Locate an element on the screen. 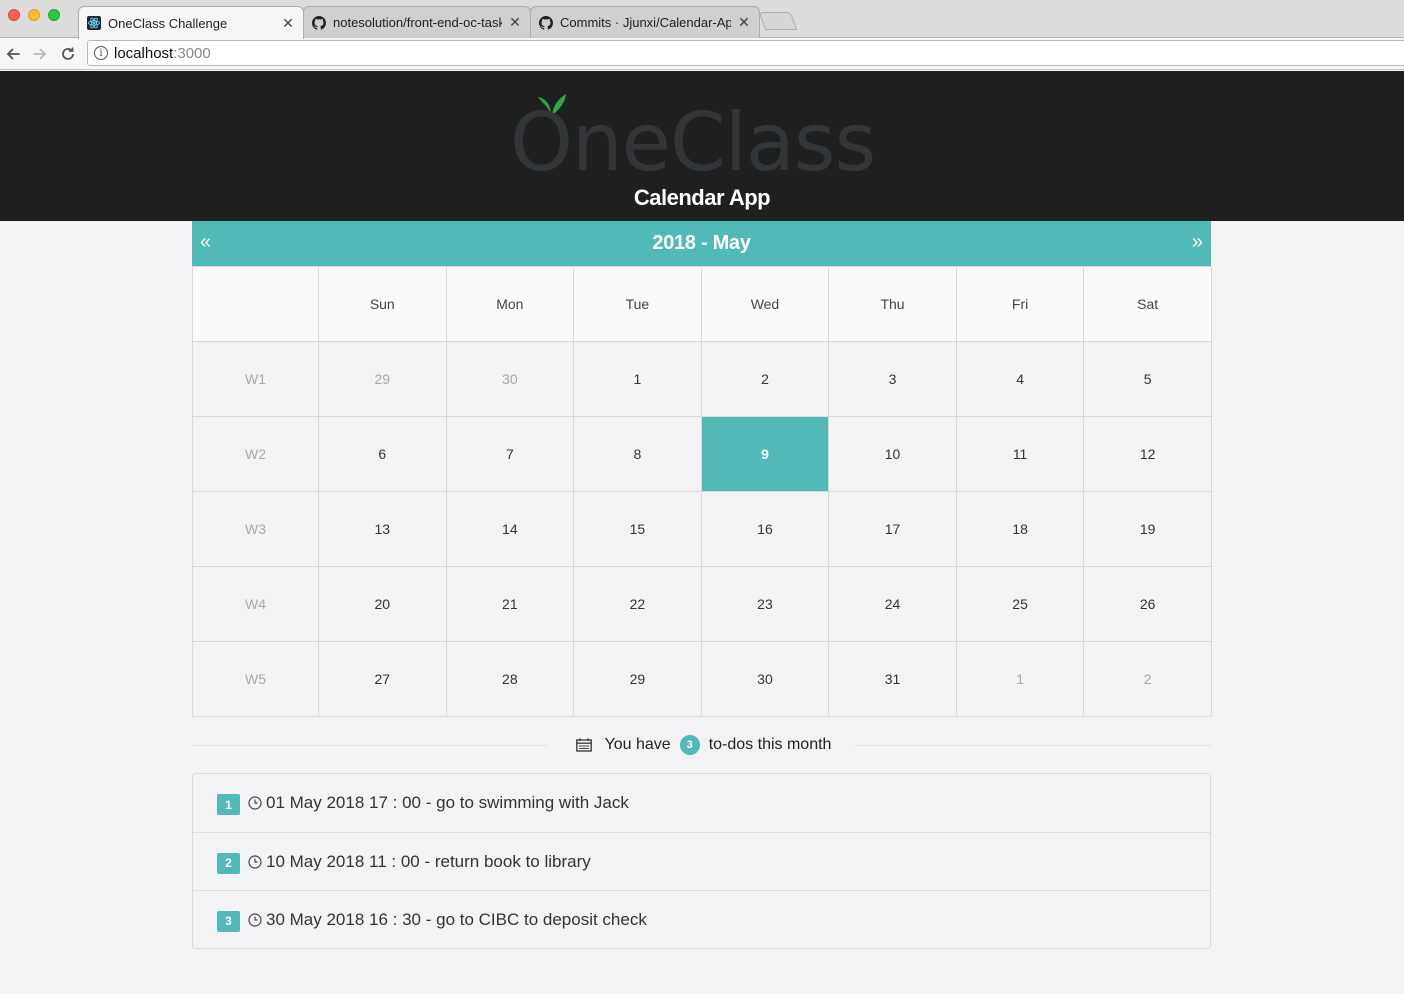  day-cell: 3 is located at coordinates (892, 379).